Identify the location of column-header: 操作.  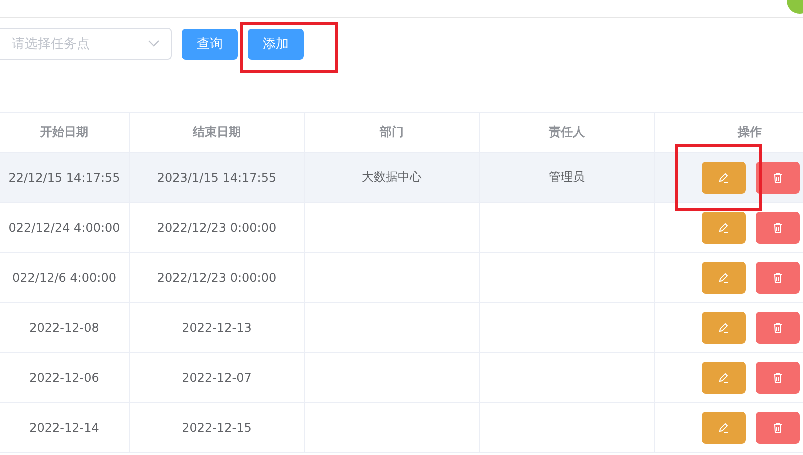
(749, 132).